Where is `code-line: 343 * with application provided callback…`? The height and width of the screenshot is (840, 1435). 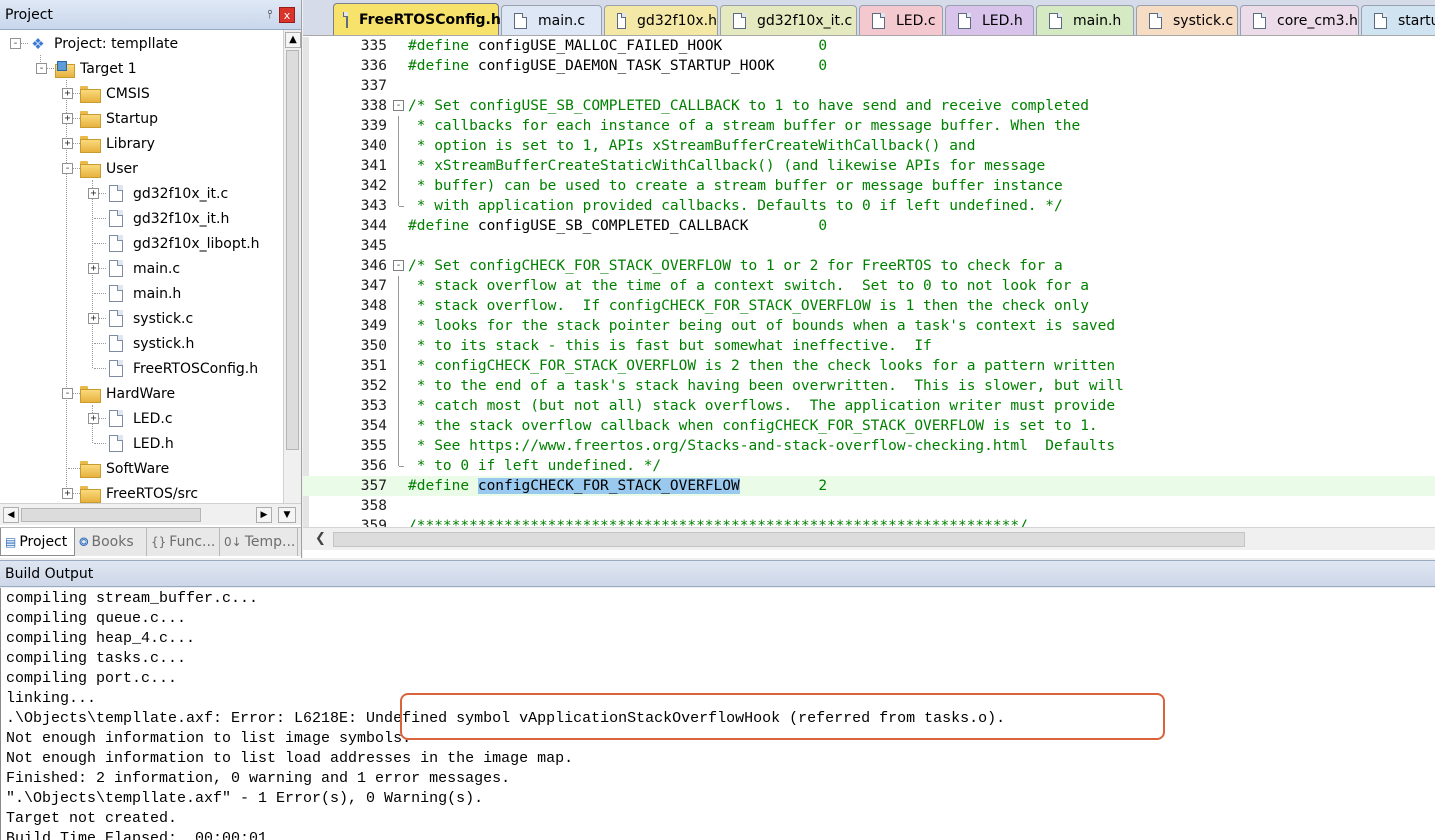 code-line: 343 * with application provided callback… is located at coordinates (869, 206).